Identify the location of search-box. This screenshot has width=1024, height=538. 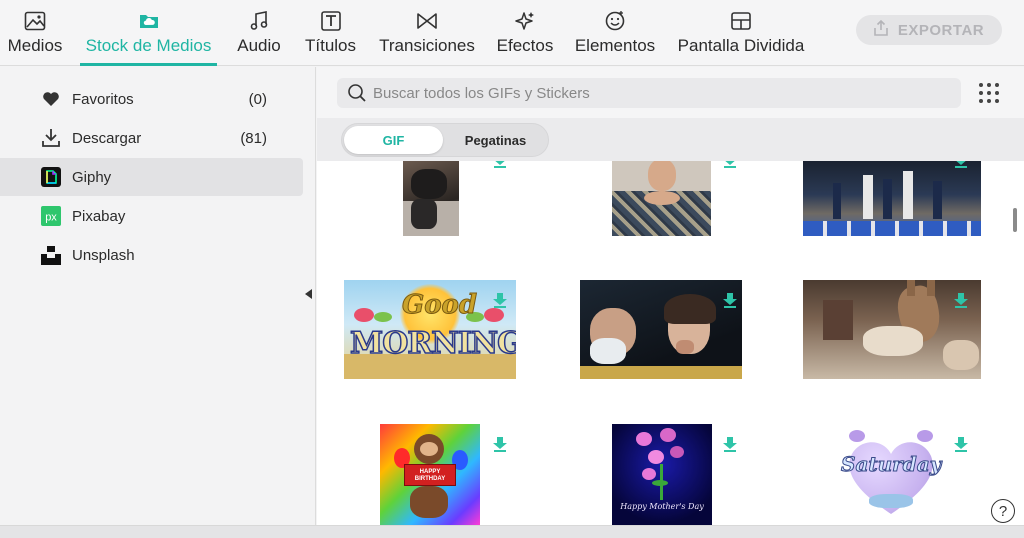
(649, 93).